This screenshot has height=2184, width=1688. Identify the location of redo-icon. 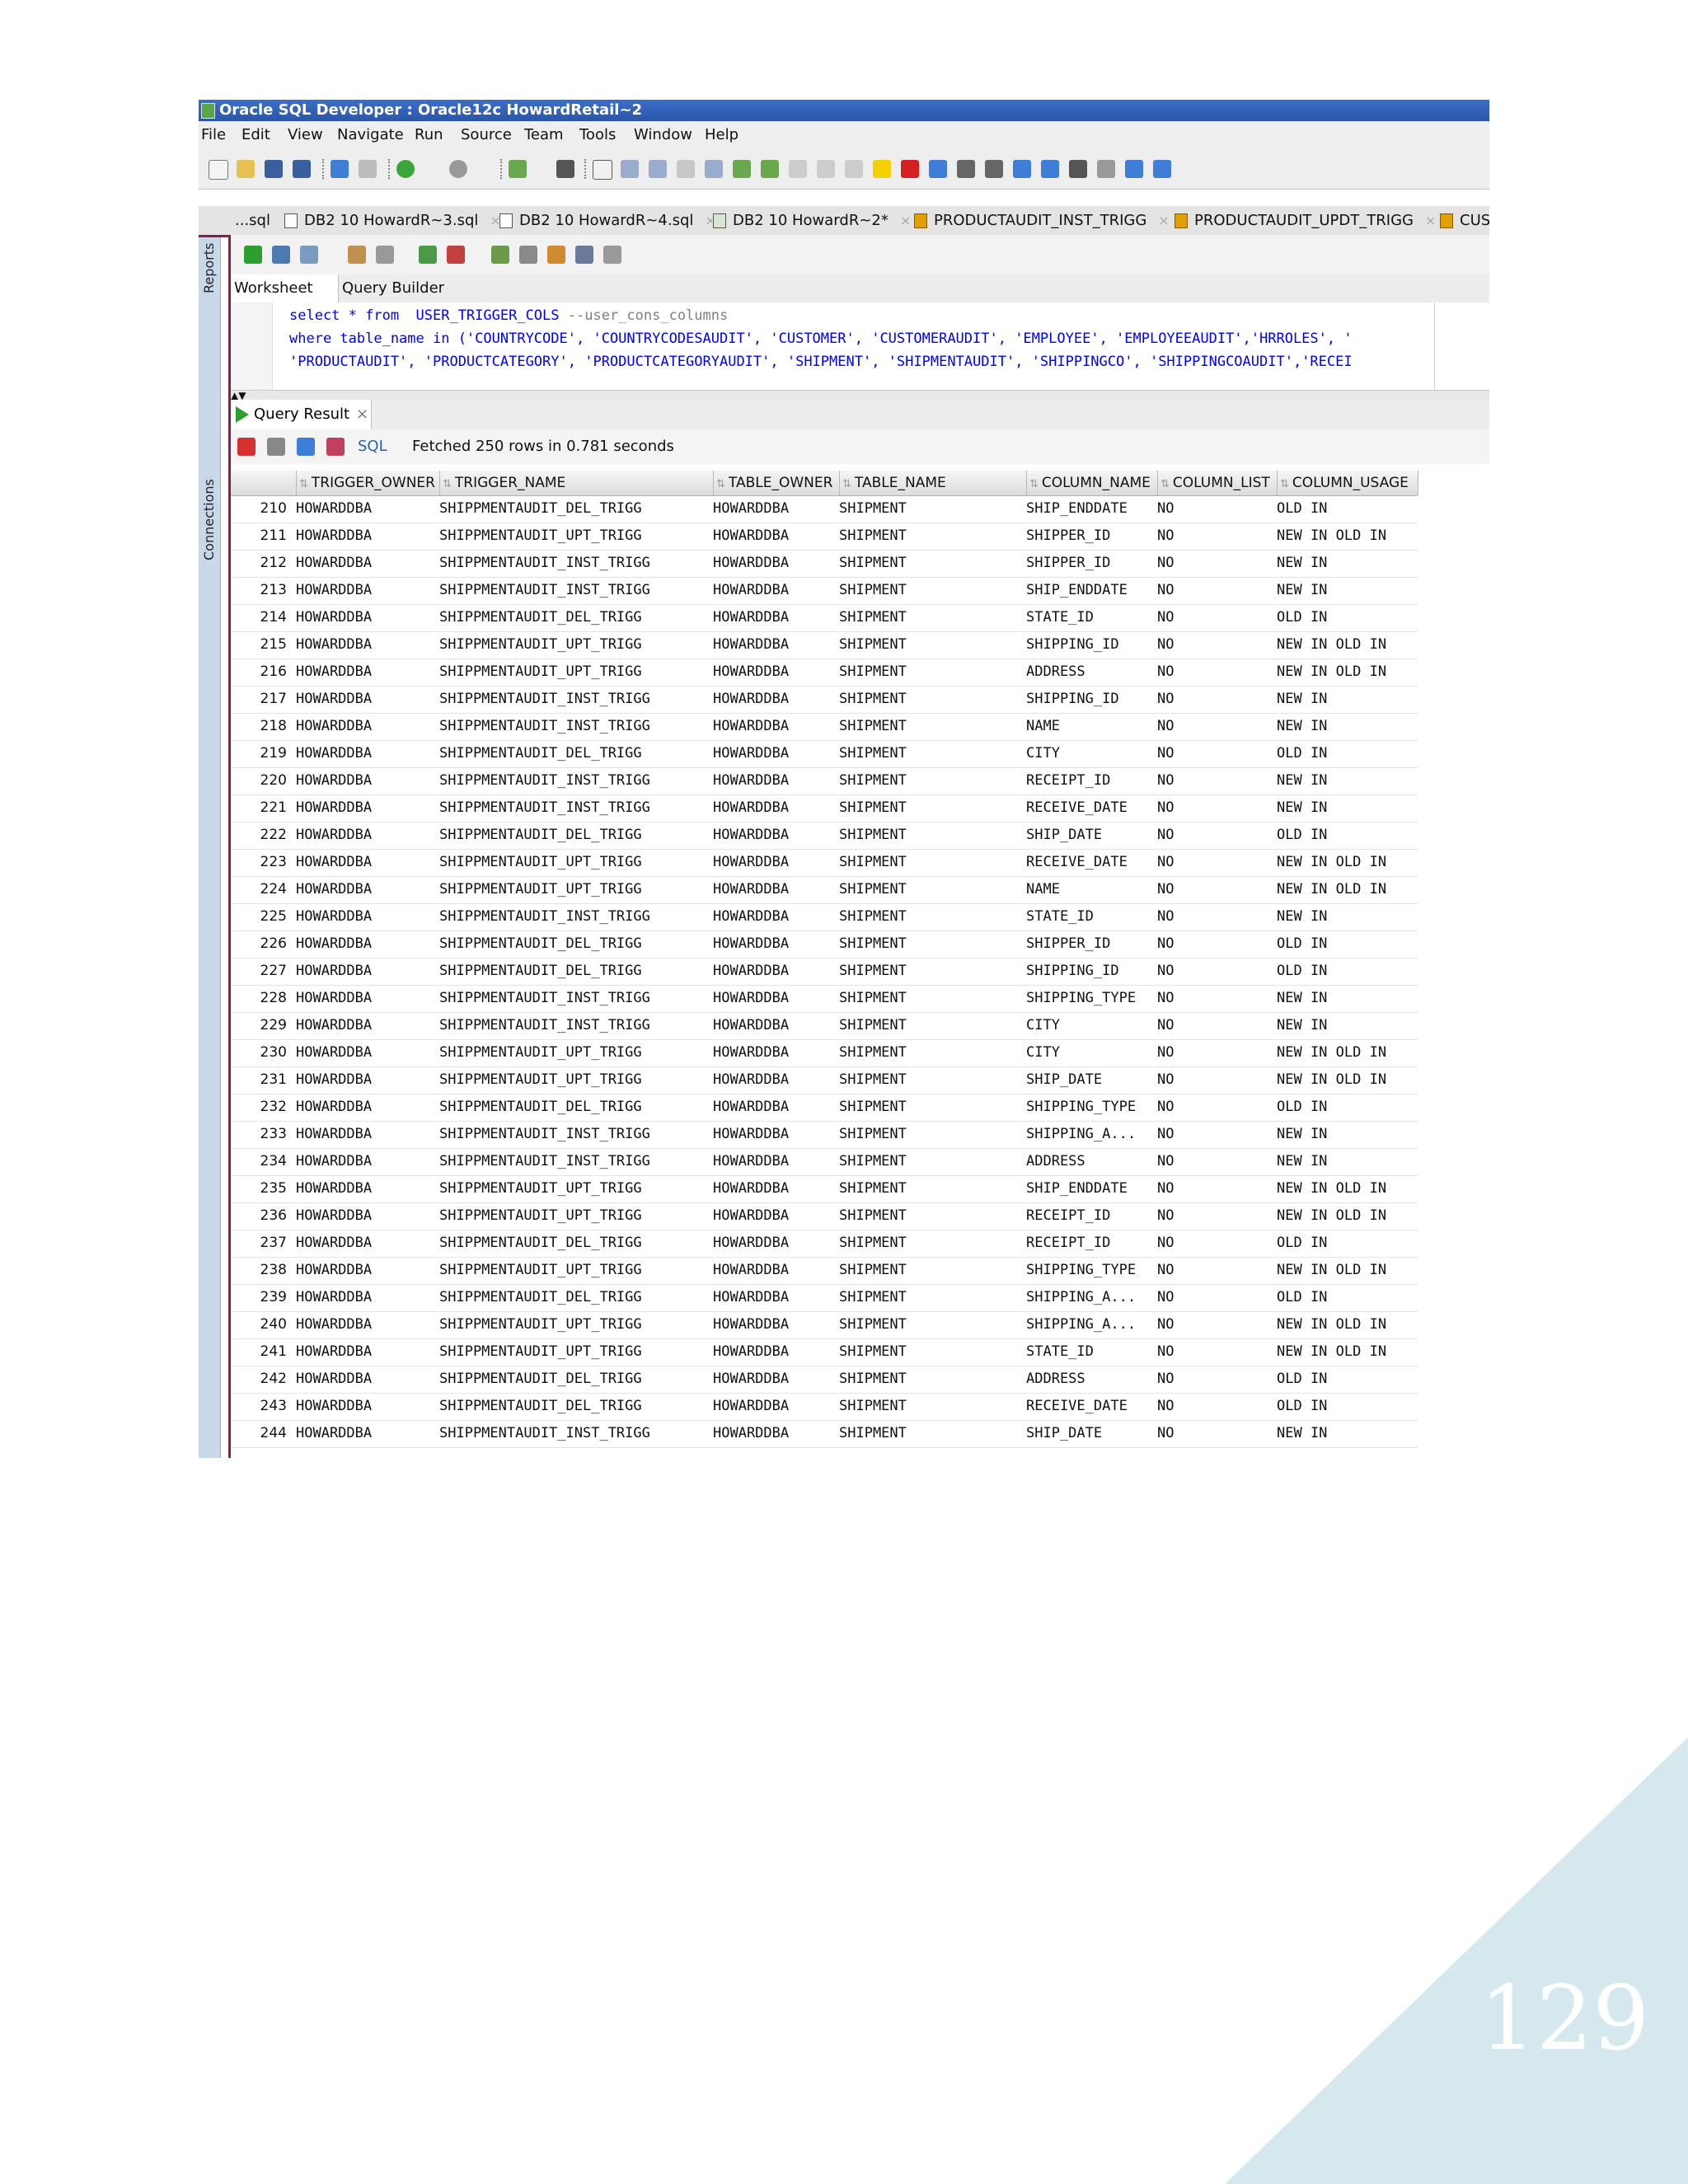
(368, 169).